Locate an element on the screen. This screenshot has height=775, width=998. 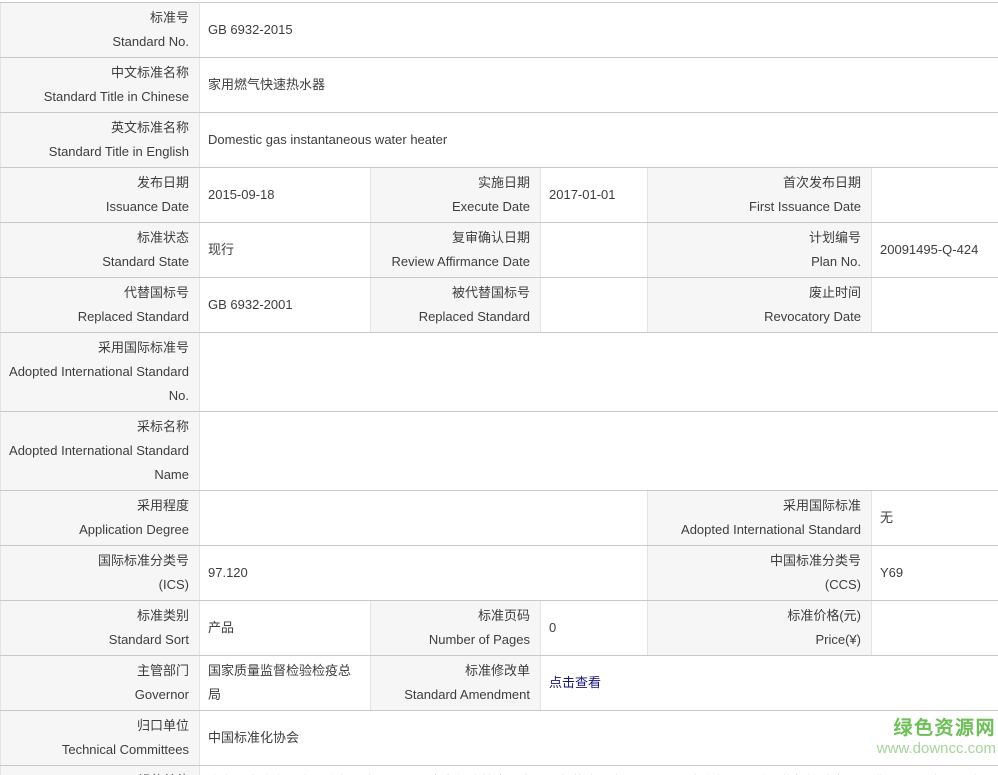
adopted-intl-standard-label-en: Adopted International Standard is located at coordinates (771, 529).